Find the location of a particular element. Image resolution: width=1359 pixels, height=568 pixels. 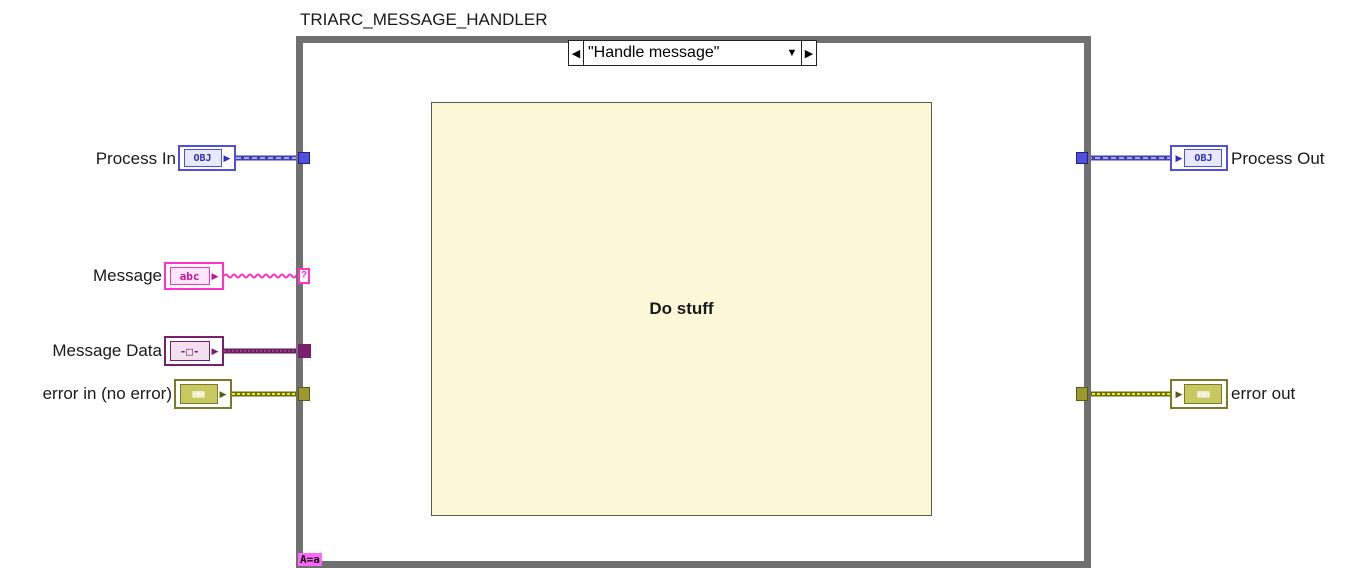

error-out-terminal: ▶ ▦▦ is located at coordinates (1199, 394).